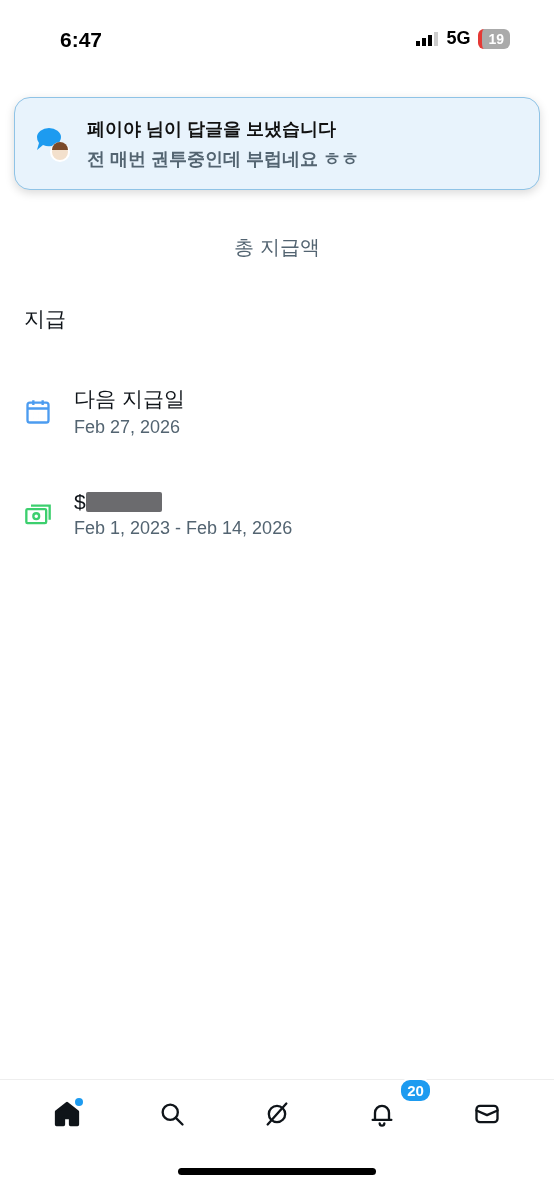 The height and width of the screenshot is (1200, 554). What do you see at coordinates (38, 411) in the screenshot?
I see `calendar-icon` at bounding box center [38, 411].